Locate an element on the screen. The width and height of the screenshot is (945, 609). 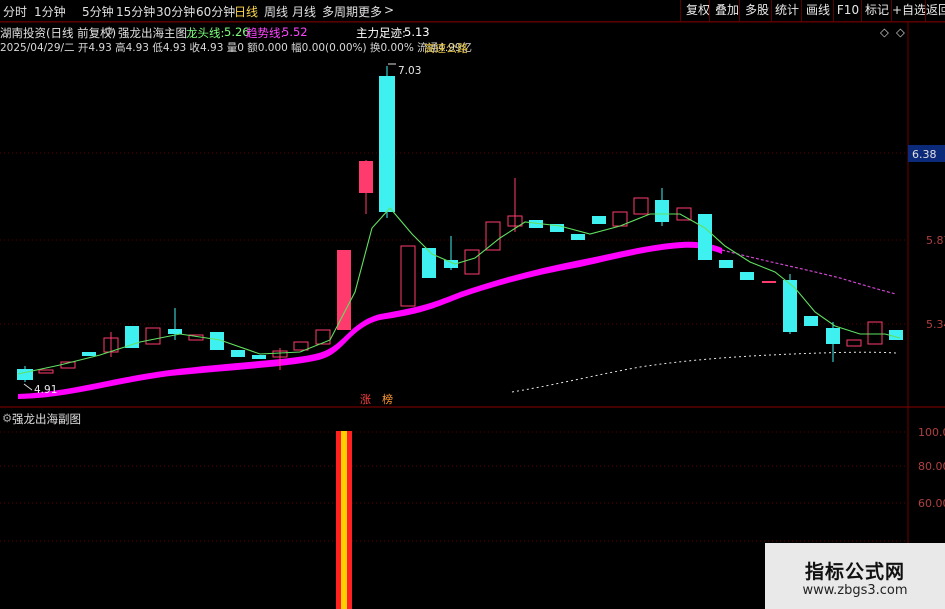
rank-marker: 榜 is located at coordinates (387, 399).